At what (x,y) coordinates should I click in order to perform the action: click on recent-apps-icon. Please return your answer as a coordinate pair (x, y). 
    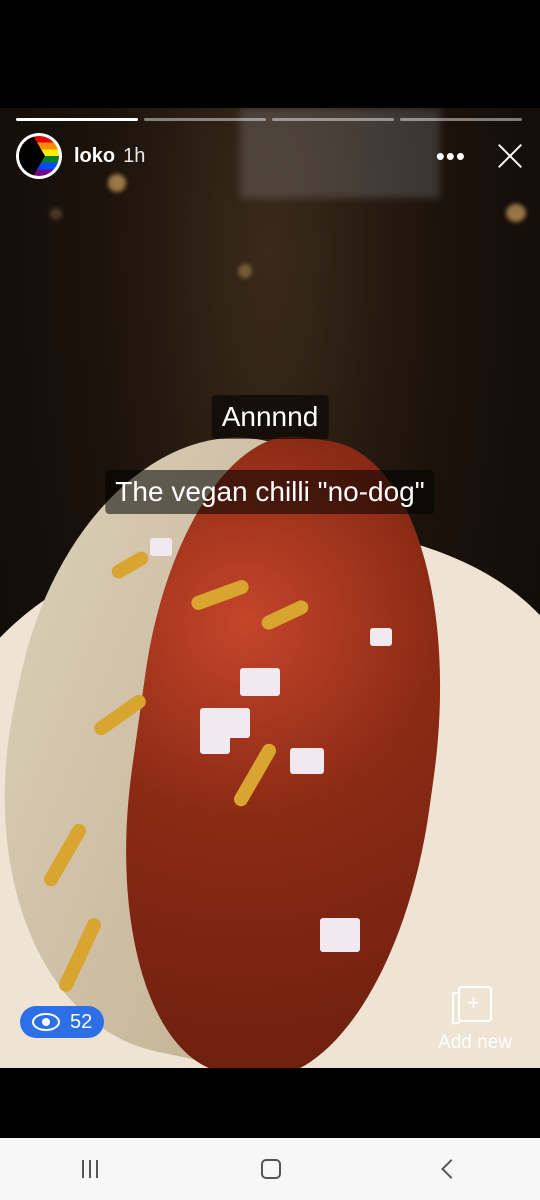
    Looking at the image, I should click on (89, 1169).